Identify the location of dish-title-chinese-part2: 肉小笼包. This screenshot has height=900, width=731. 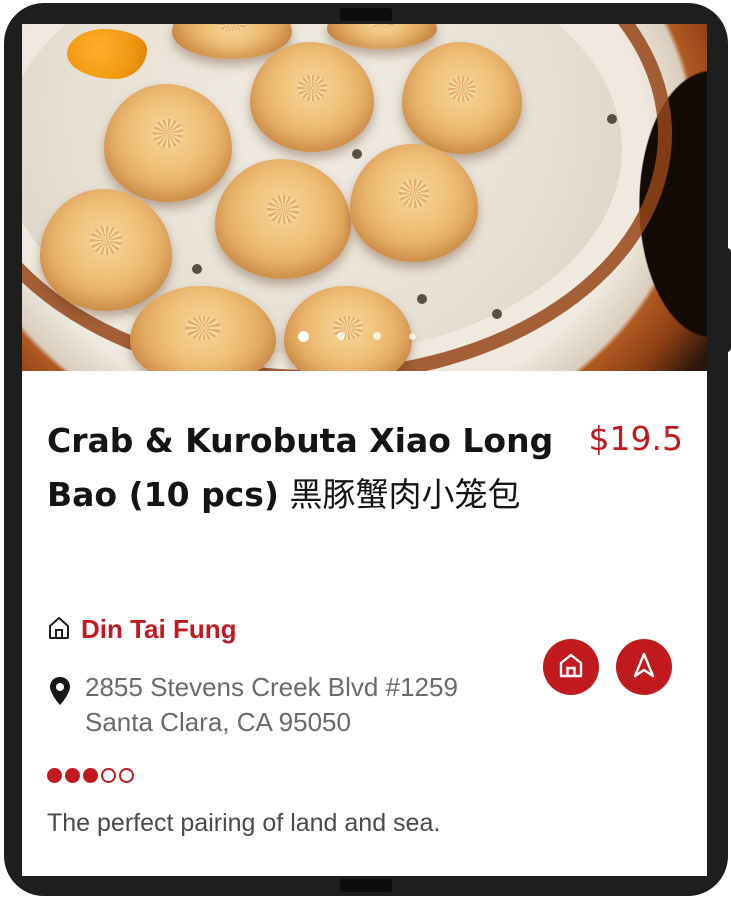
(454, 494).